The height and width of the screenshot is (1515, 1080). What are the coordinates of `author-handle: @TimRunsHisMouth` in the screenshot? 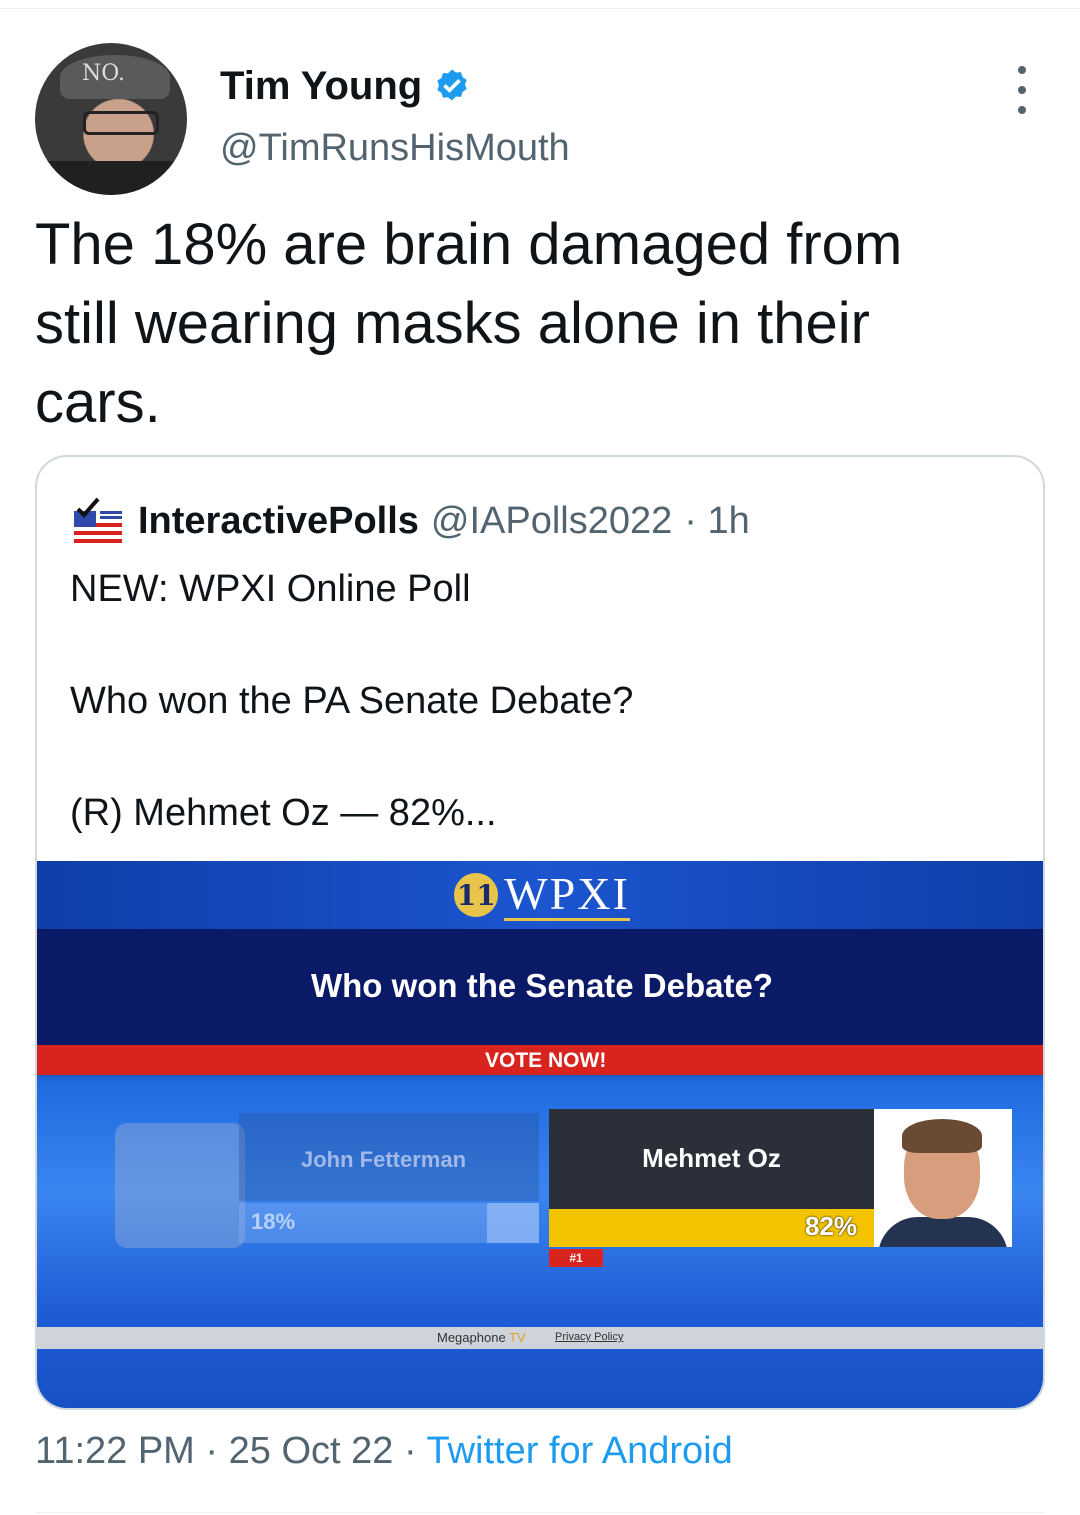 It's located at (395, 148).